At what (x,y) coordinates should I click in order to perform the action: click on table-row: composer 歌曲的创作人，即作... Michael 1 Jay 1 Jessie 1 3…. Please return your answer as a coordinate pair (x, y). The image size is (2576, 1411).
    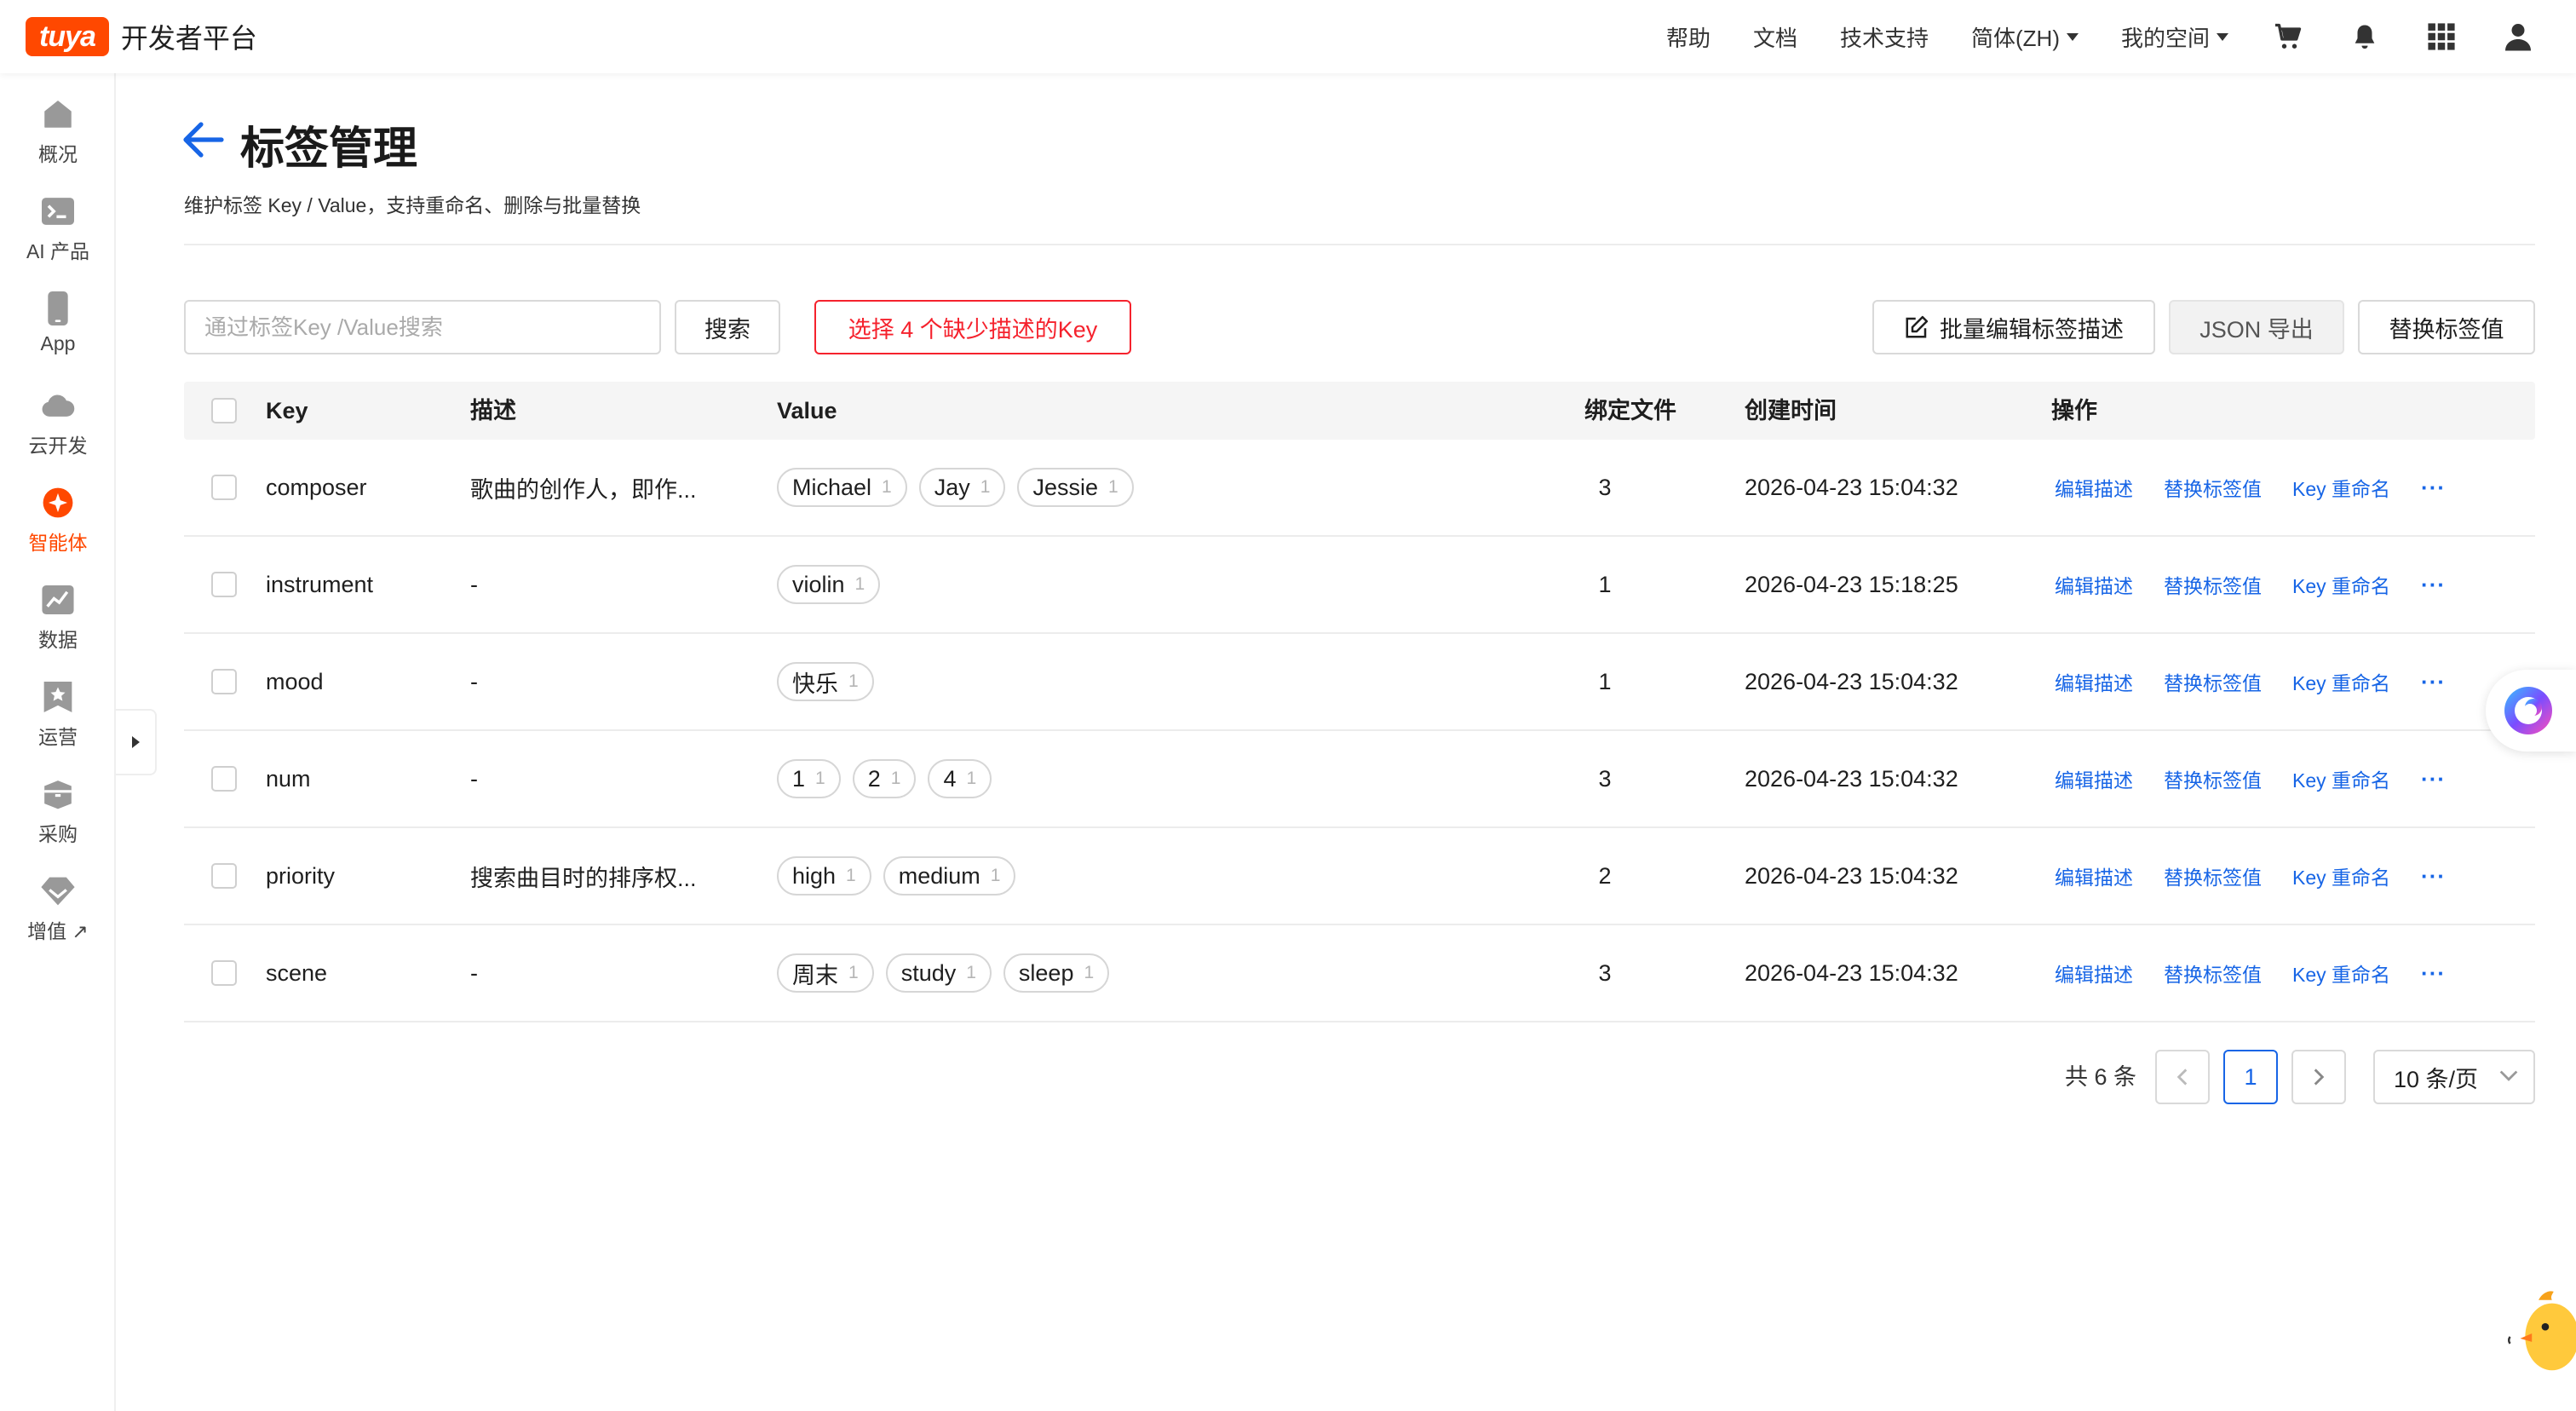
    Looking at the image, I should click on (1359, 488).